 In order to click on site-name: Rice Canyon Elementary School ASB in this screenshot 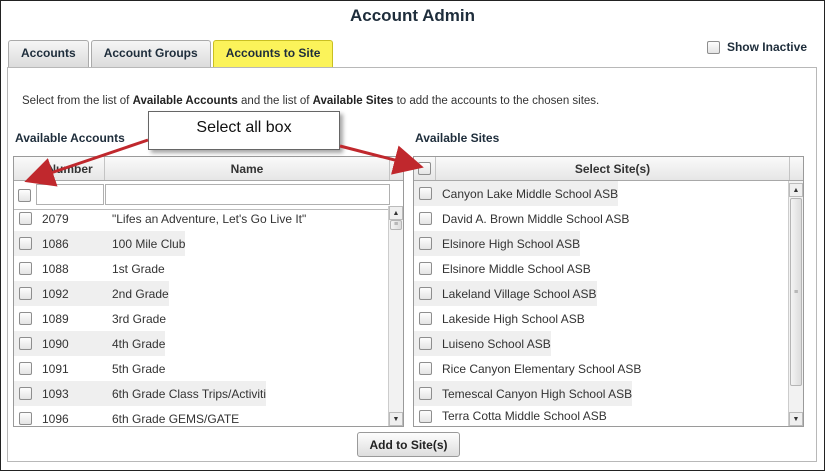, I will do `click(542, 368)`.